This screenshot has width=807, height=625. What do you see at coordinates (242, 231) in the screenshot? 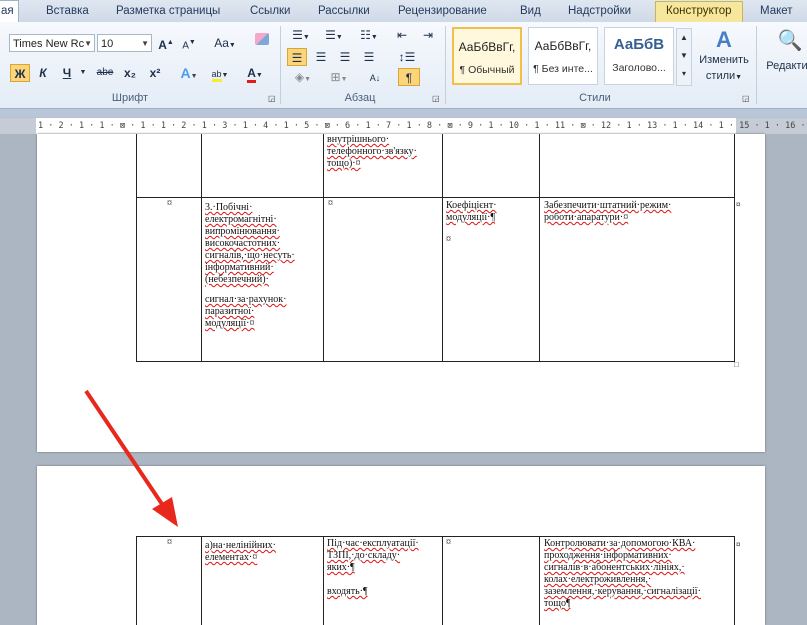
I see `cell-text: випромінювання·` at bounding box center [242, 231].